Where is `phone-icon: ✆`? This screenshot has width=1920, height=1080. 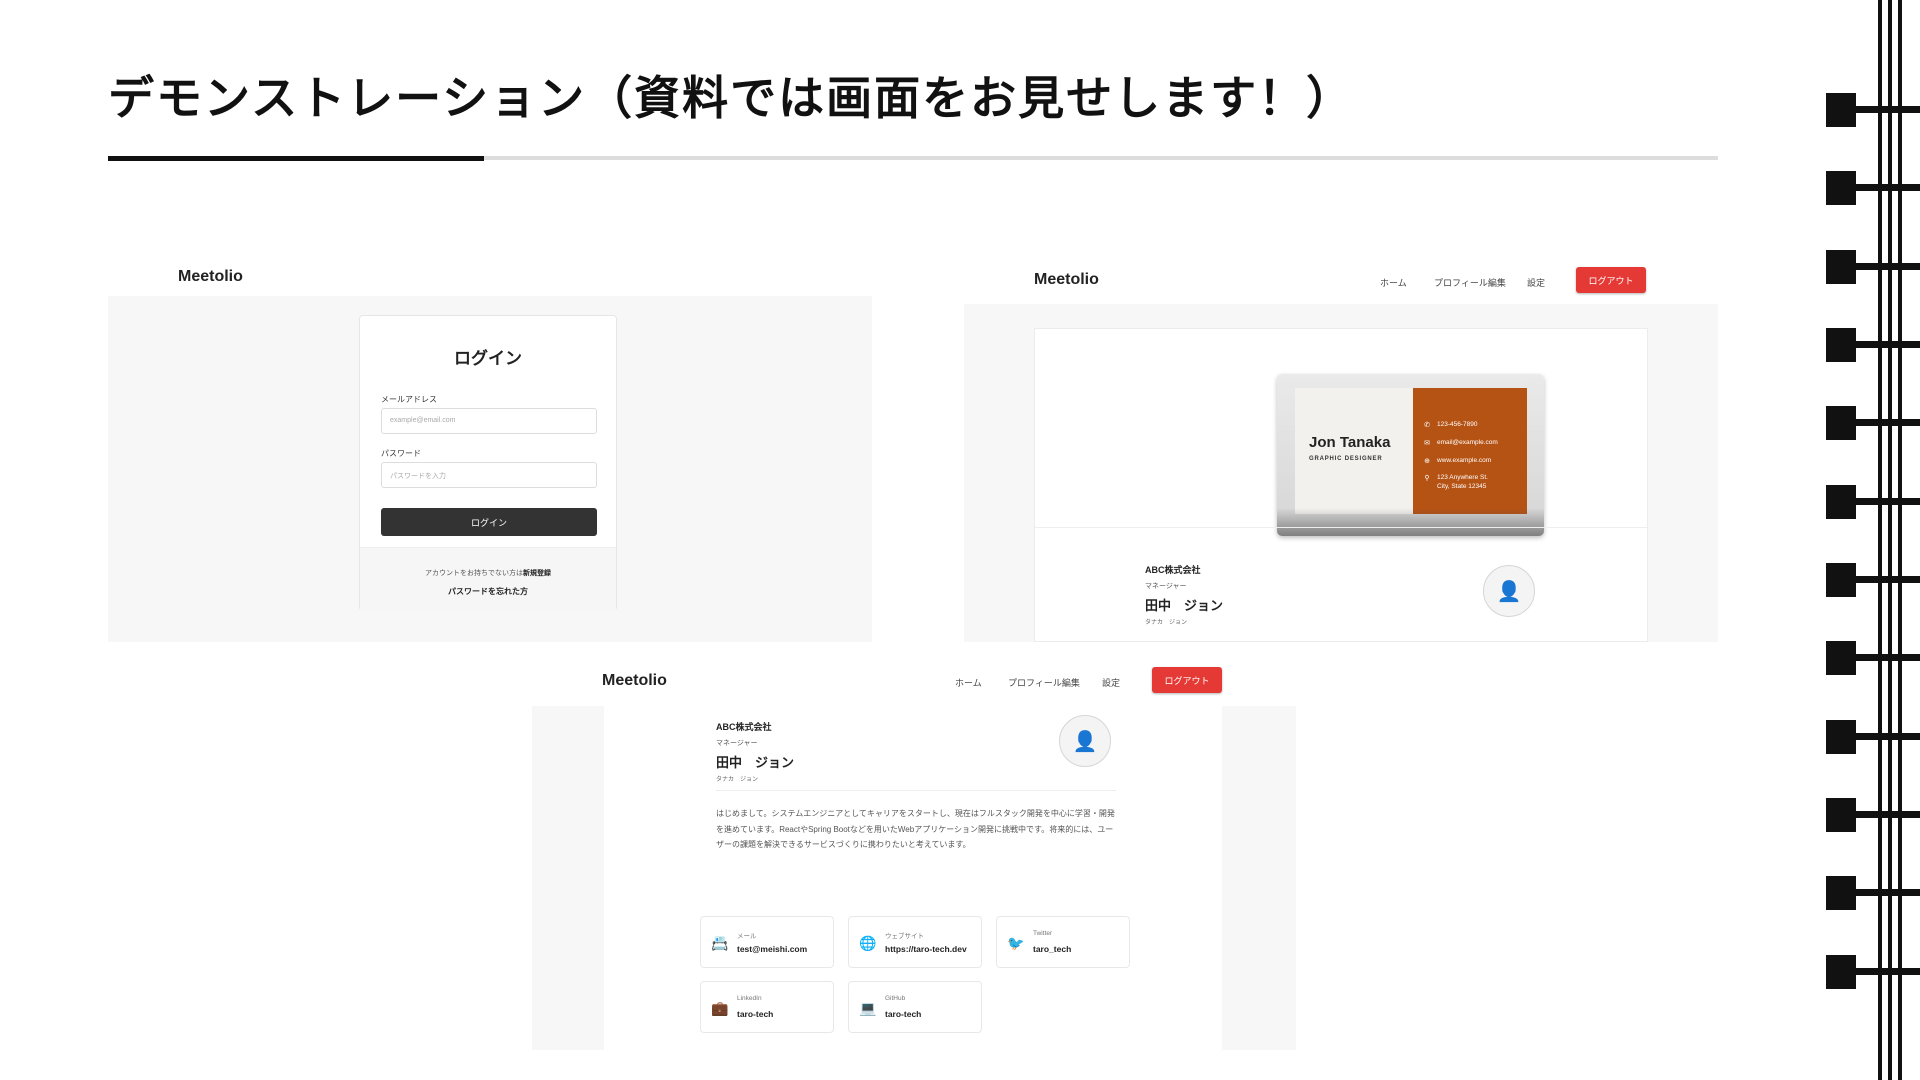 phone-icon: ✆ is located at coordinates (1427, 425).